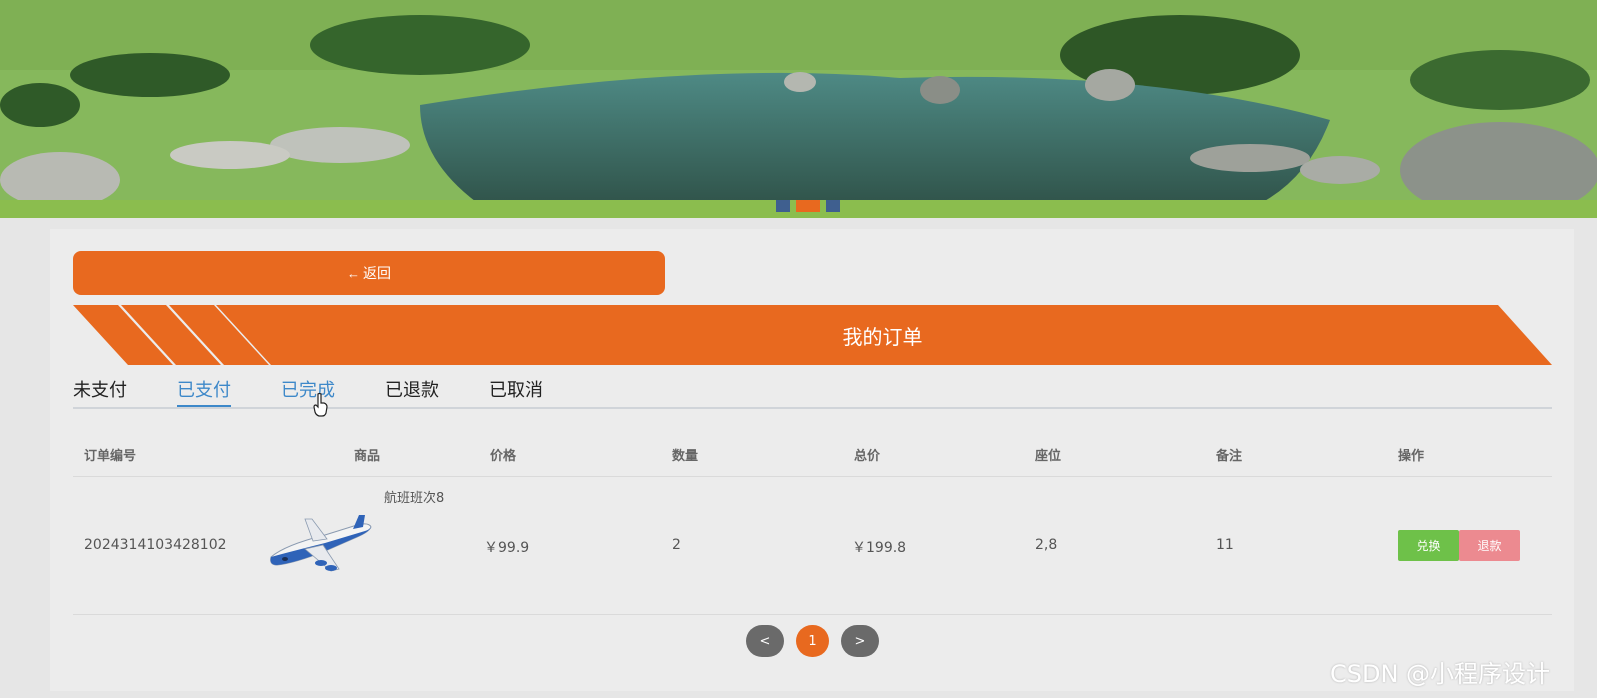 The width and height of the screenshot is (1597, 698). Describe the element at coordinates (1428, 545) in the screenshot. I see `exchange-button: 兑换` at that location.